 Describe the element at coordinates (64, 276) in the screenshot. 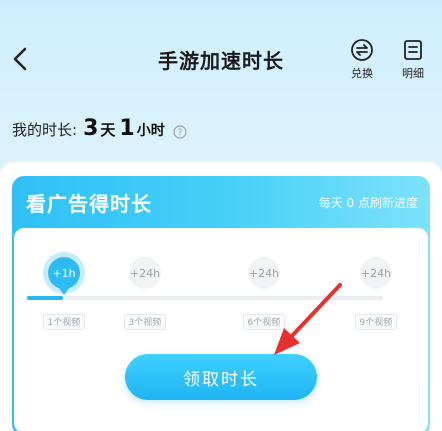

I see `progress-step-node: +1h` at that location.